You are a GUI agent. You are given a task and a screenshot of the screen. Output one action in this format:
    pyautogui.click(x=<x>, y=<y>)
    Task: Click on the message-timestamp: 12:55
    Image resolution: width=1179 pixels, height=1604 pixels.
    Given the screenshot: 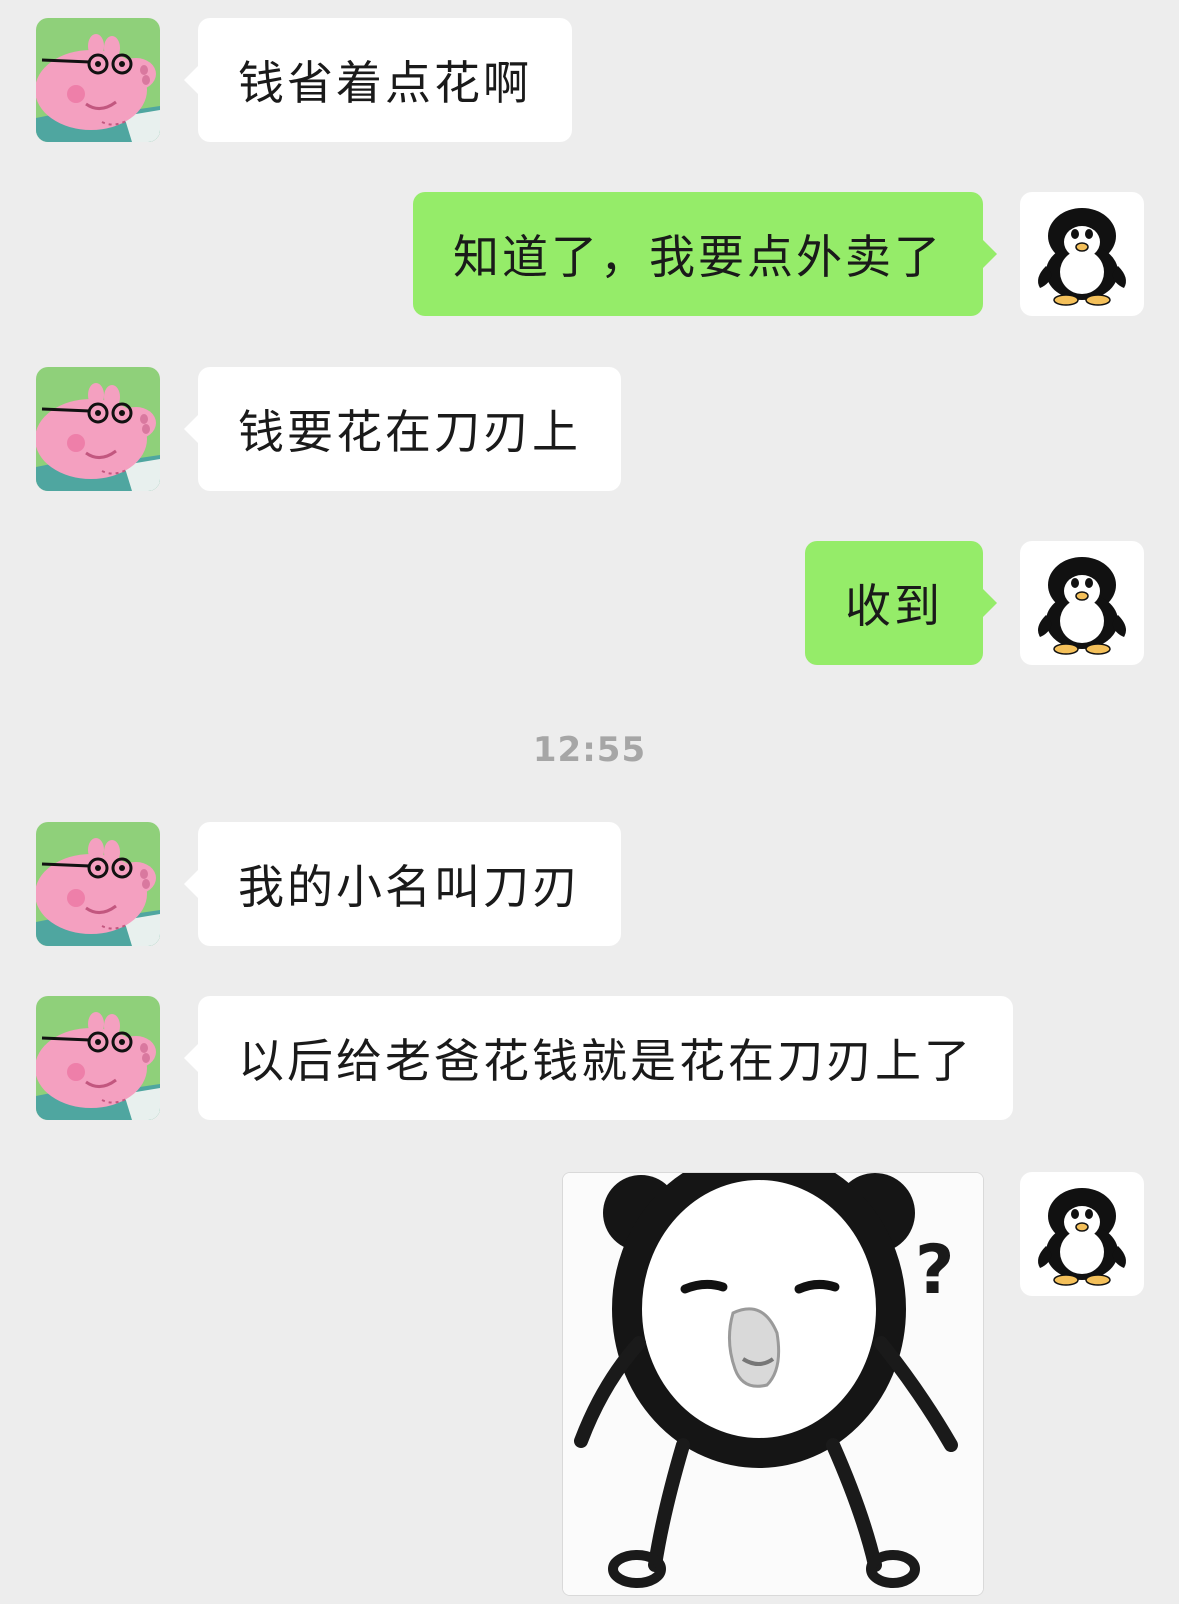 What is the action you would take?
    pyautogui.click(x=589, y=750)
    